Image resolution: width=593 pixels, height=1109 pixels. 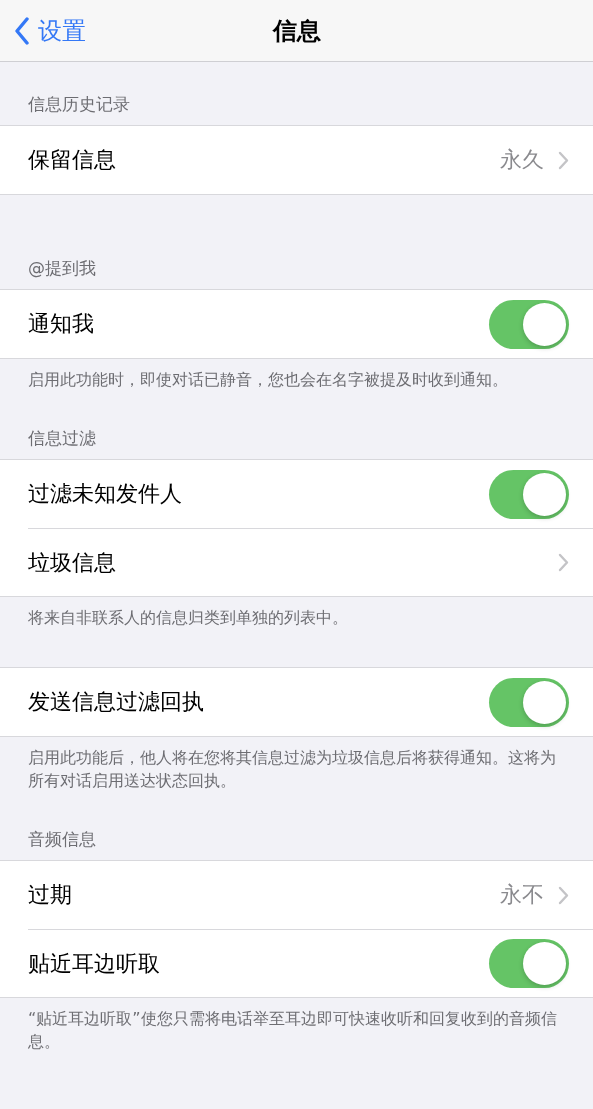 What do you see at coordinates (296, 1025) in the screenshot?
I see `section-footer: “贴近耳边听取”使您只需将电话举至耳边即可快速收听和回复收到的音频信息。` at bounding box center [296, 1025].